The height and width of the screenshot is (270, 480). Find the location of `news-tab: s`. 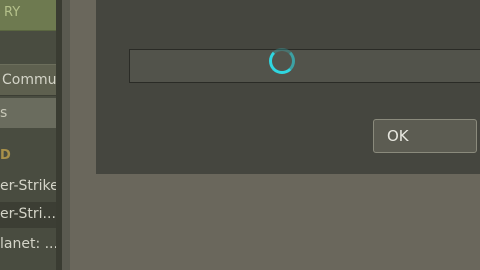

news-tab: s is located at coordinates (30, 113).